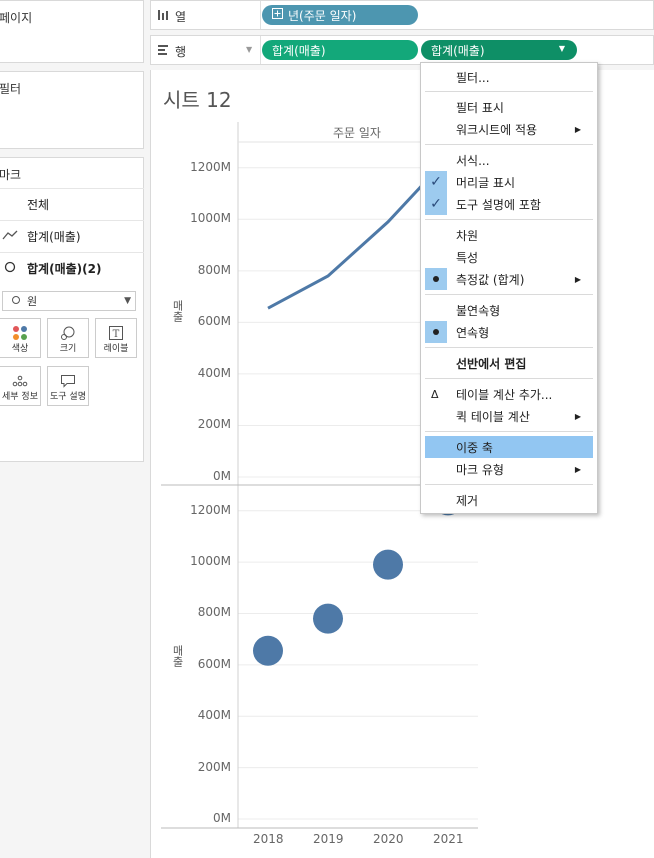 The height and width of the screenshot is (858, 654). I want to click on menu-item-show-header-label: 머리글 표시, so click(486, 182).